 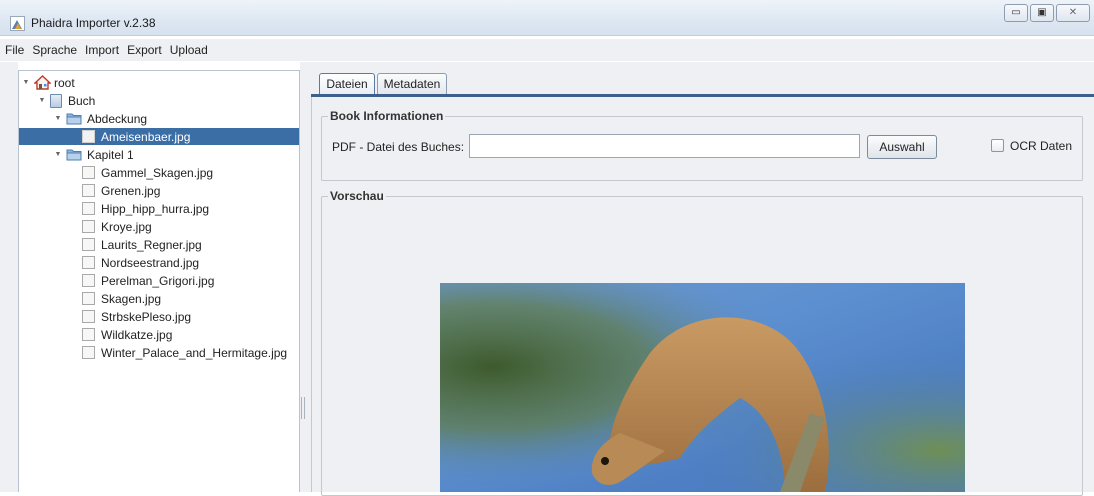 I want to click on tree-label-file: Perelman_Grigori.jpg, so click(x=158, y=280).